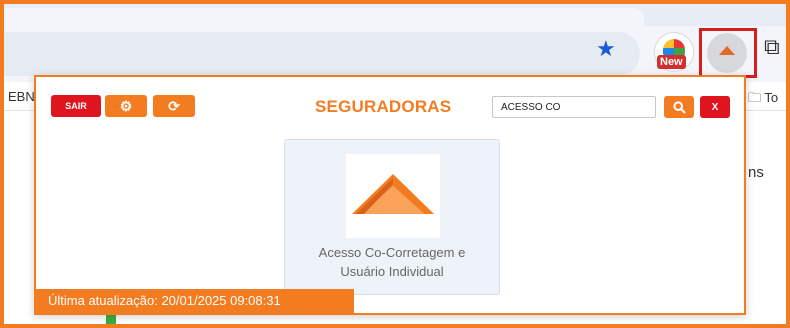 The height and width of the screenshot is (328, 790). I want to click on gear-icon: ⚙, so click(126, 105).